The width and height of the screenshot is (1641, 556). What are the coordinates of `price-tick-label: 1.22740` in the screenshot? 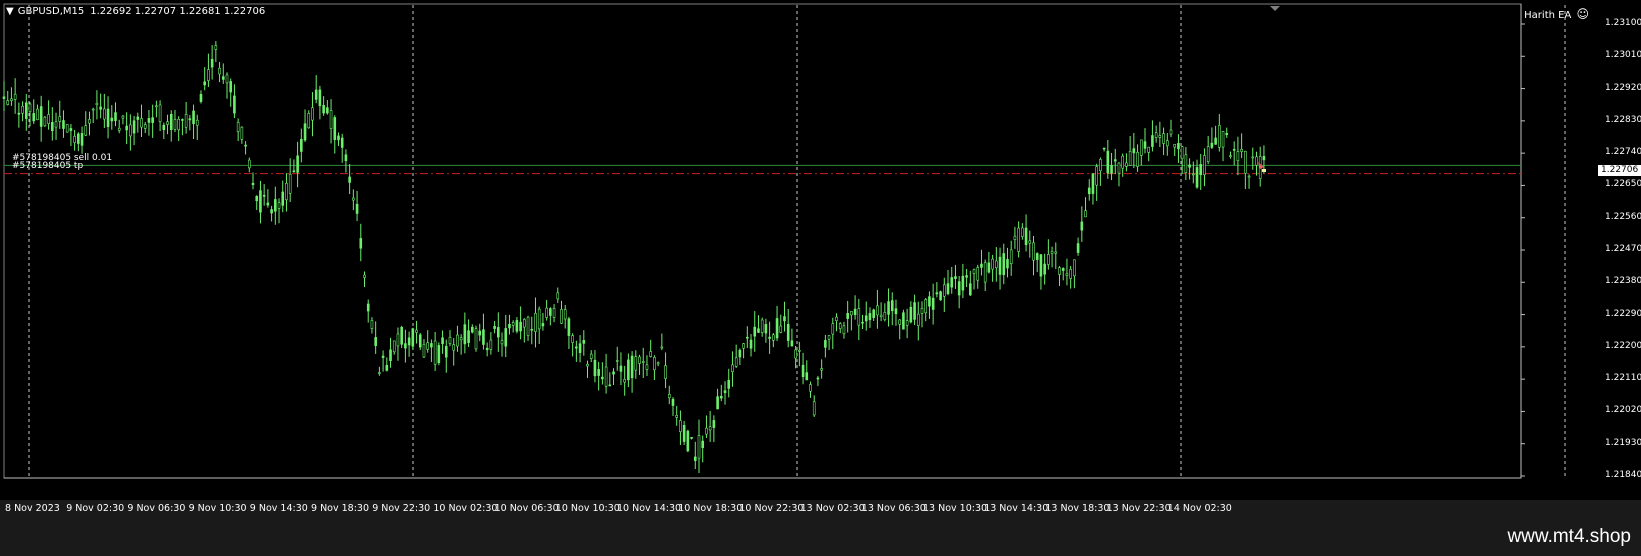 It's located at (1623, 152).